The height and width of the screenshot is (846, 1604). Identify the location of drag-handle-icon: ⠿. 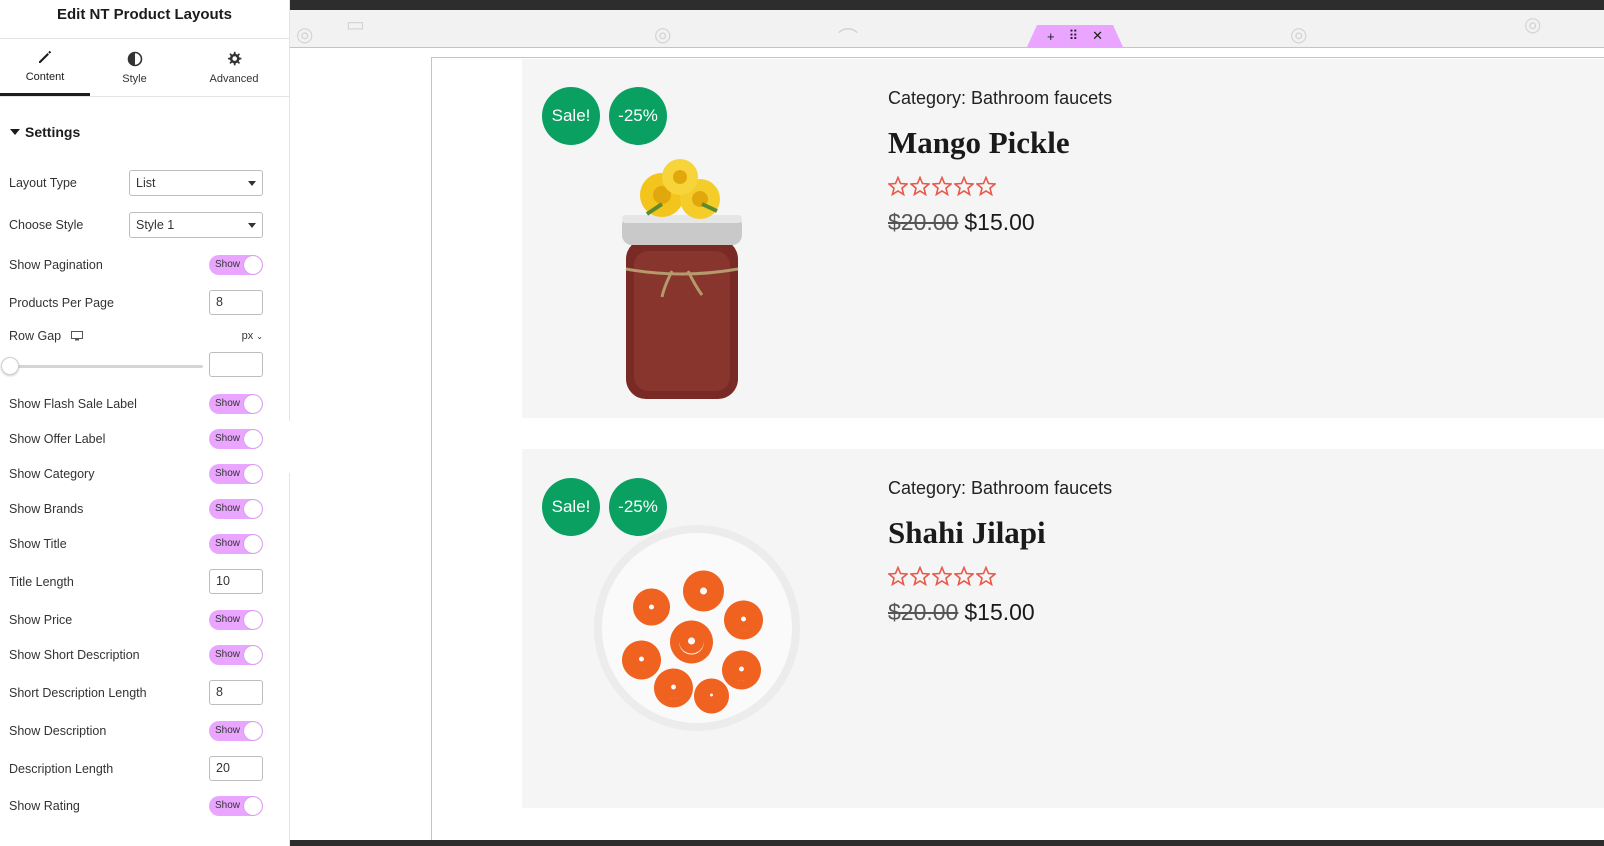
(1074, 36).